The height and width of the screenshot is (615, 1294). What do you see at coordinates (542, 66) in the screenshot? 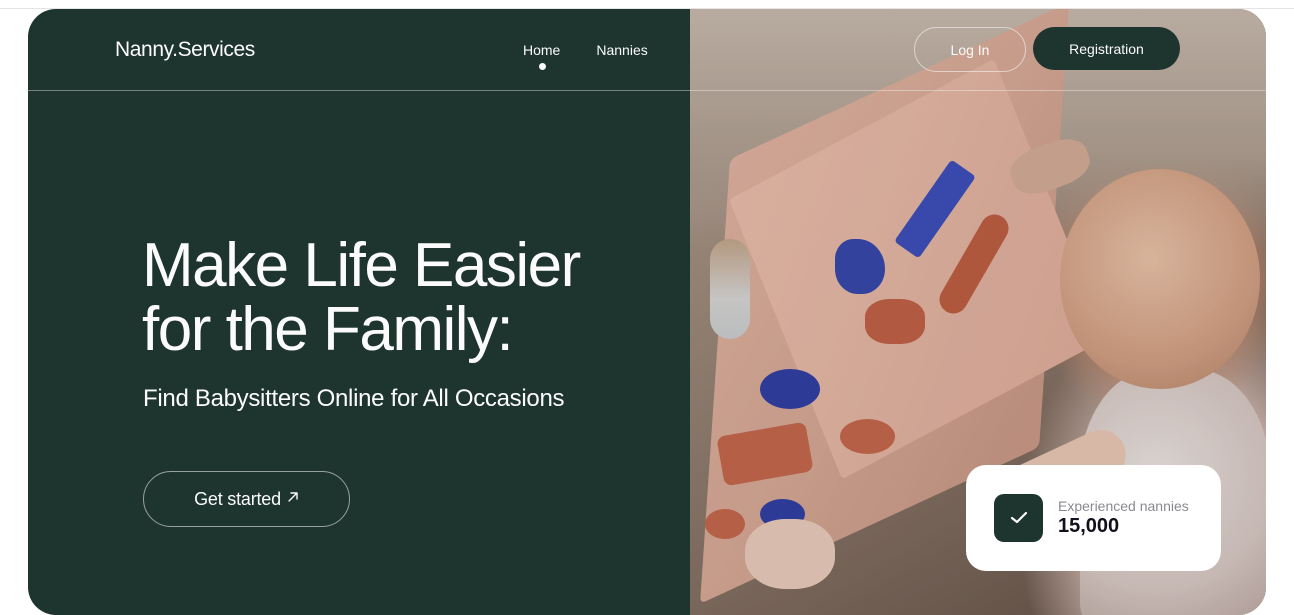
I see `active-dot-icon` at bounding box center [542, 66].